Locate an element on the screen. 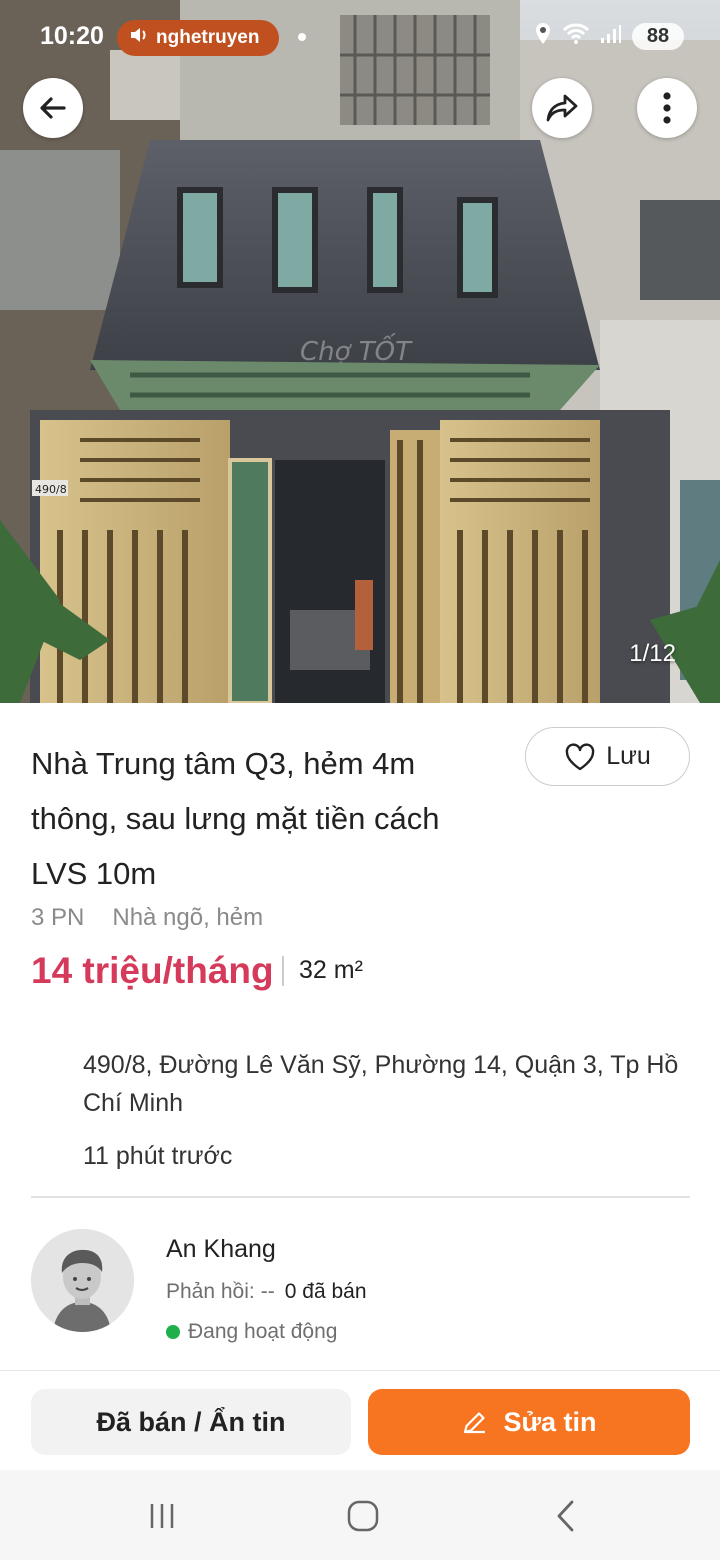  title-line: thông, sau lưng mặt tiền cách is located at coordinates (235, 818).